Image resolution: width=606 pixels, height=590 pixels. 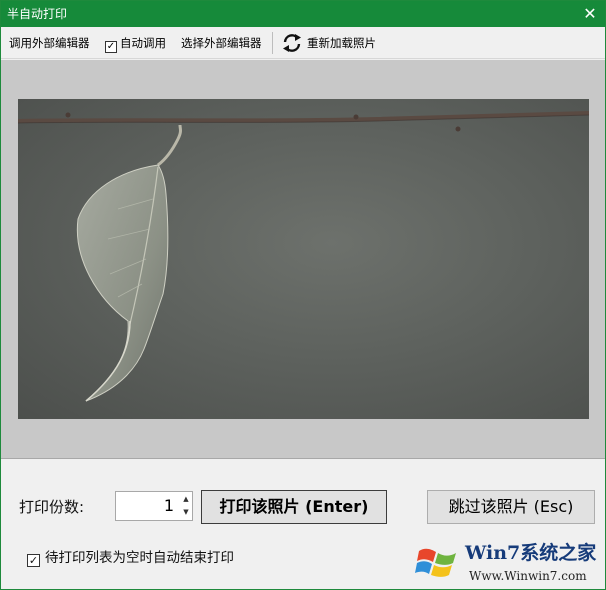 What do you see at coordinates (294, 507) in the screenshot?
I see `print-photo-button: 打印该照片 (Enter)` at bounding box center [294, 507].